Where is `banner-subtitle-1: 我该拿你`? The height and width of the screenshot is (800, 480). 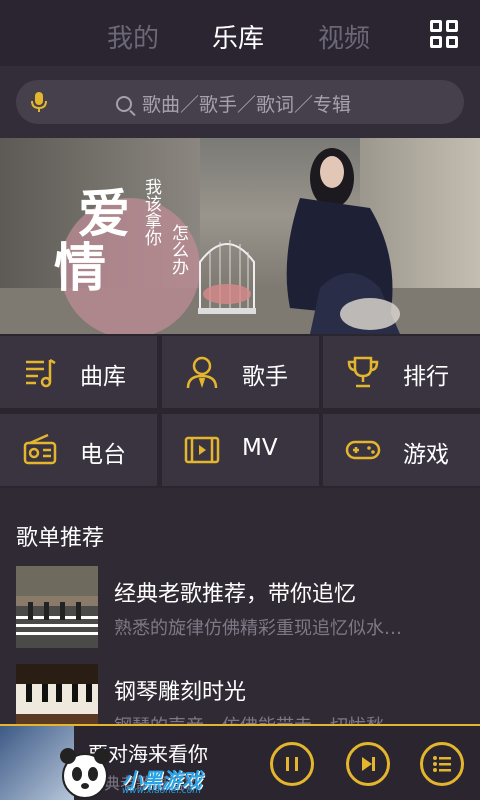
banner-subtitle-1: 我该拿你 is located at coordinates (151, 212).